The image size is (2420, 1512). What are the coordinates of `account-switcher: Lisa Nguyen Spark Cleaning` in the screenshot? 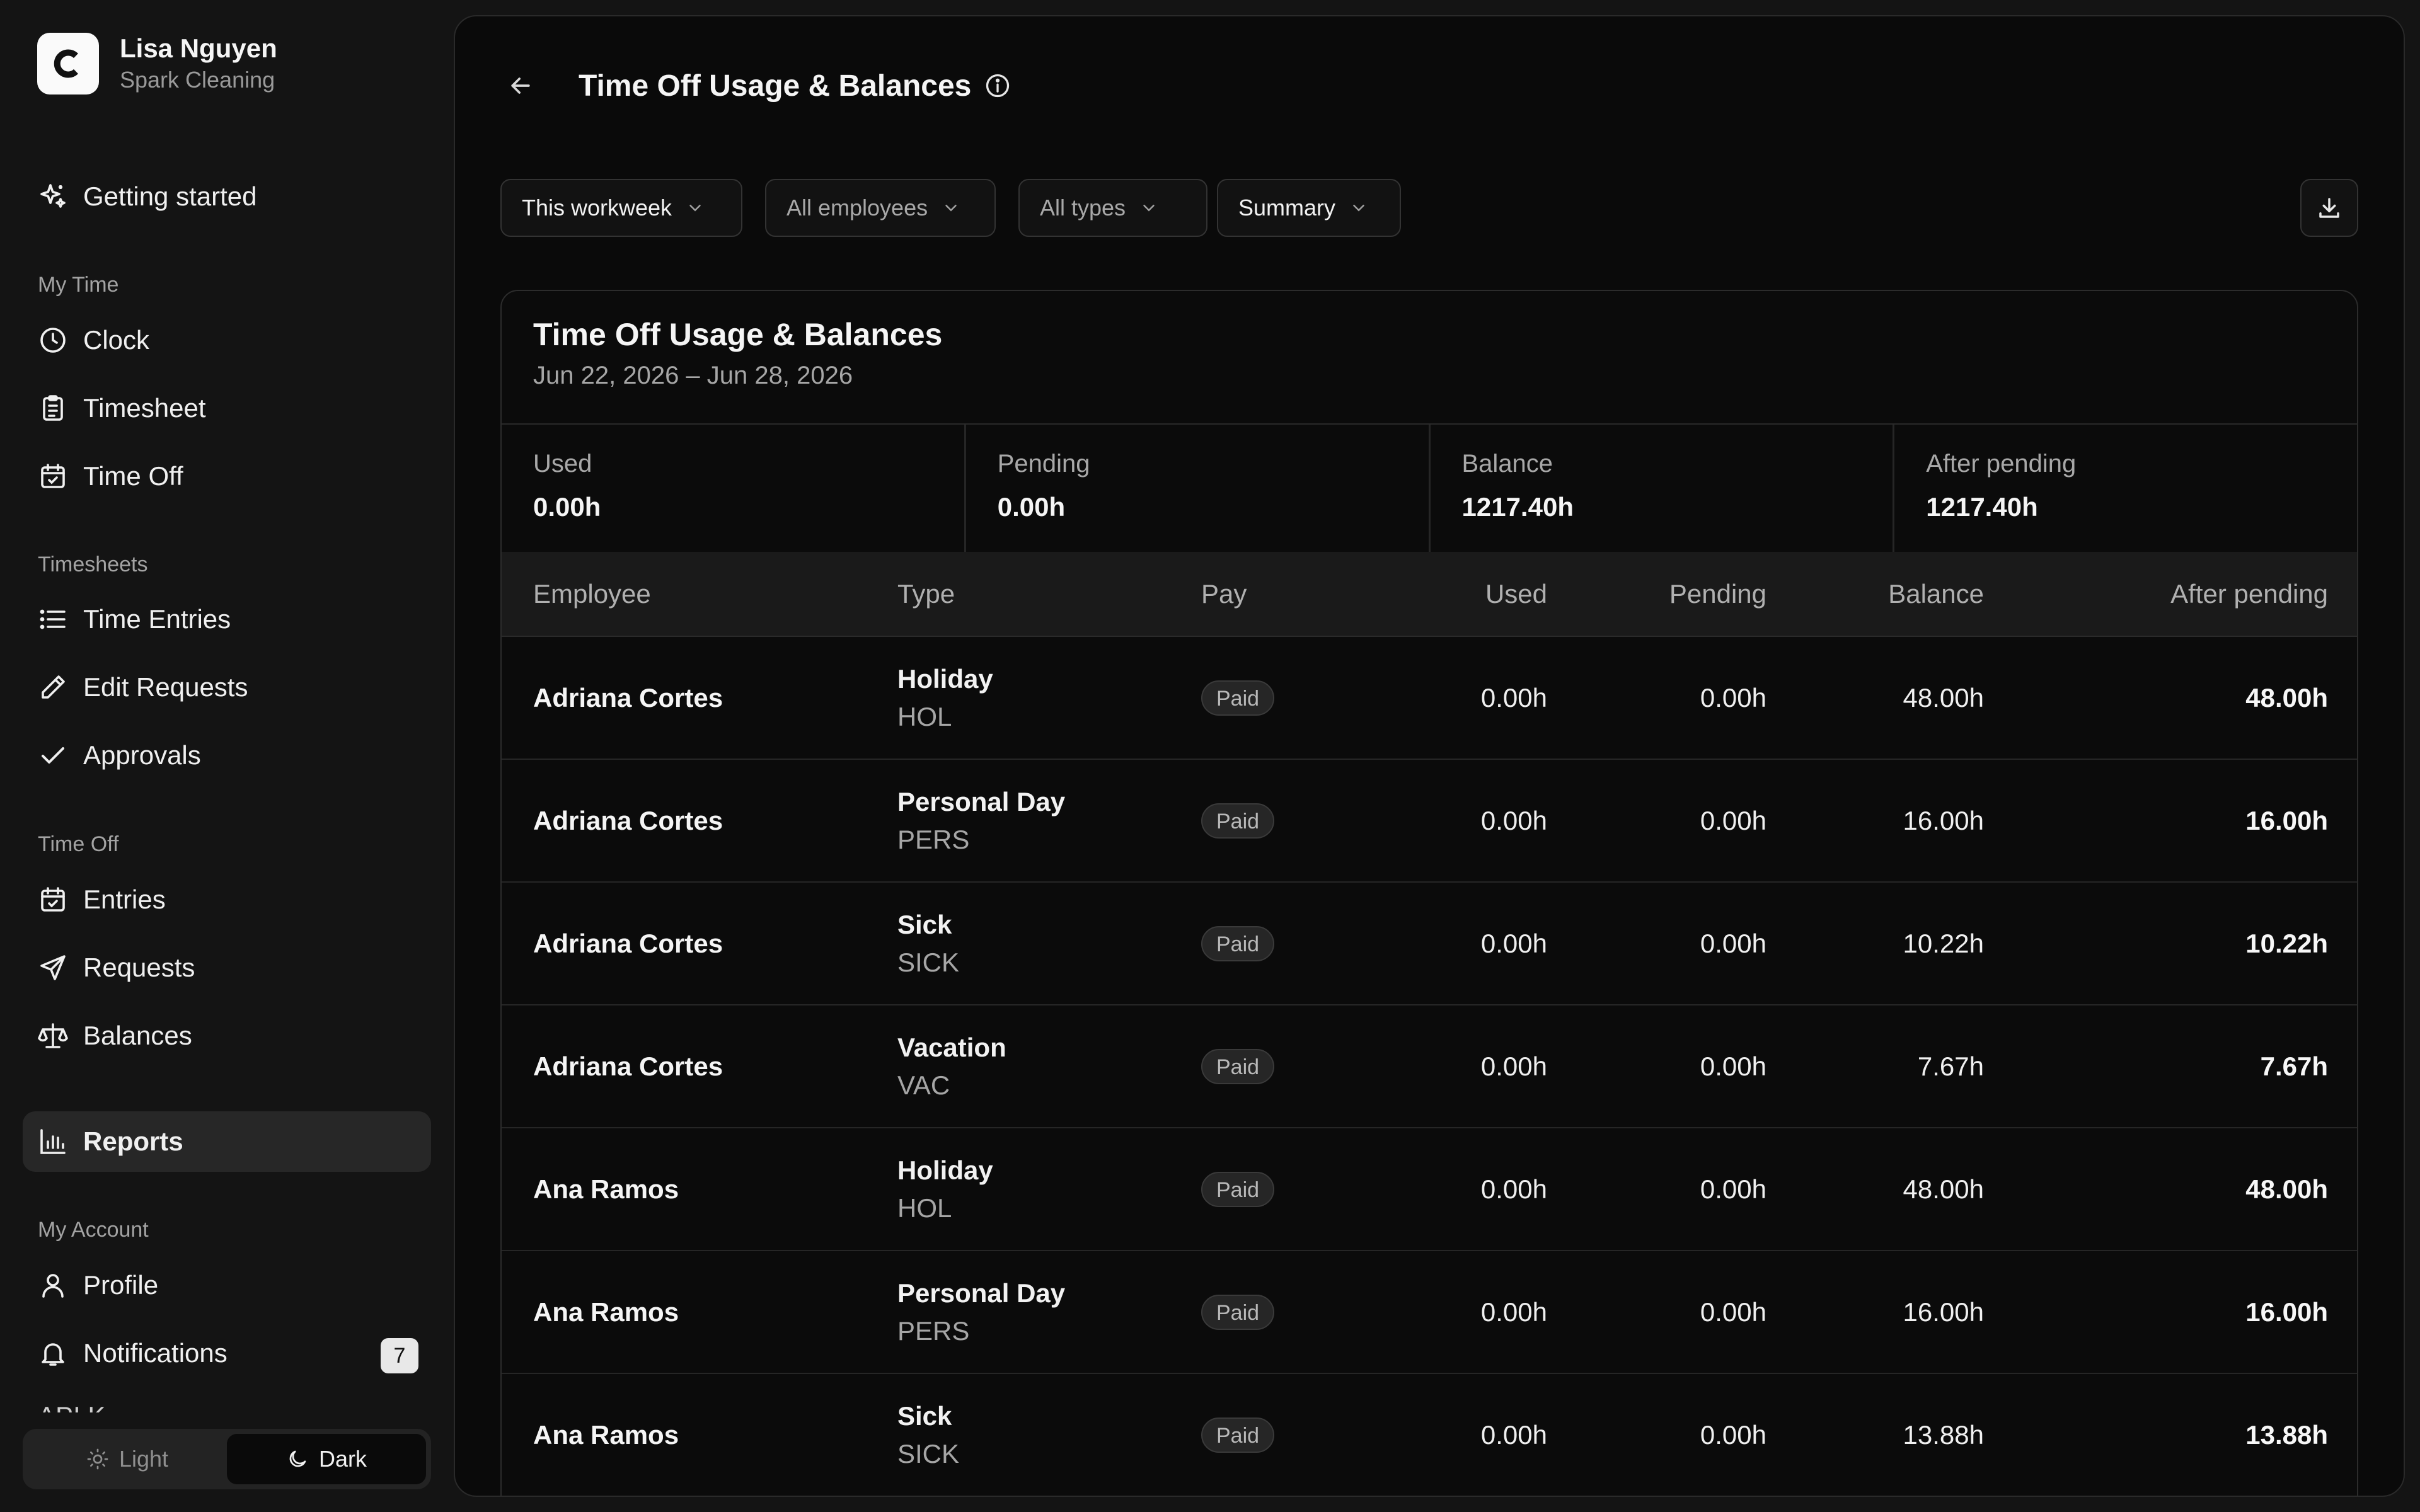 It's located at (157, 63).